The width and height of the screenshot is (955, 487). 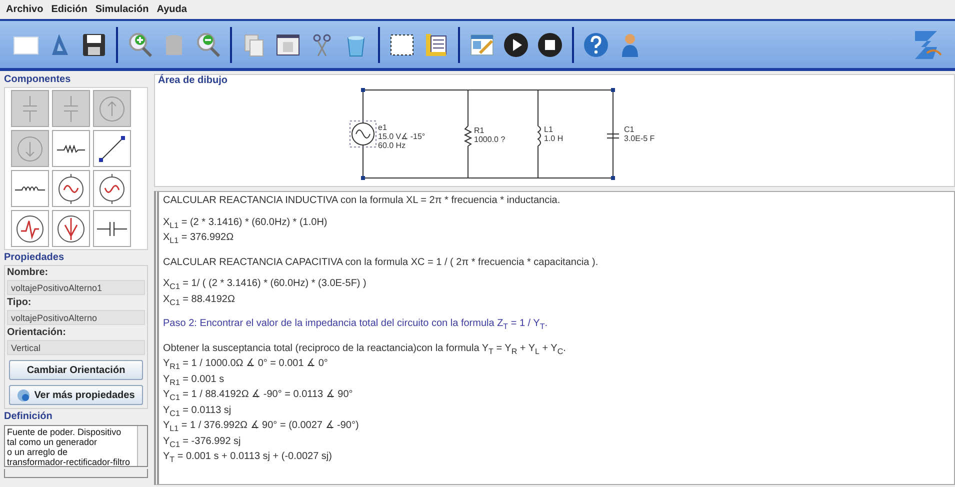 What do you see at coordinates (363, 134) in the screenshot?
I see `ac-source-symbol` at bounding box center [363, 134].